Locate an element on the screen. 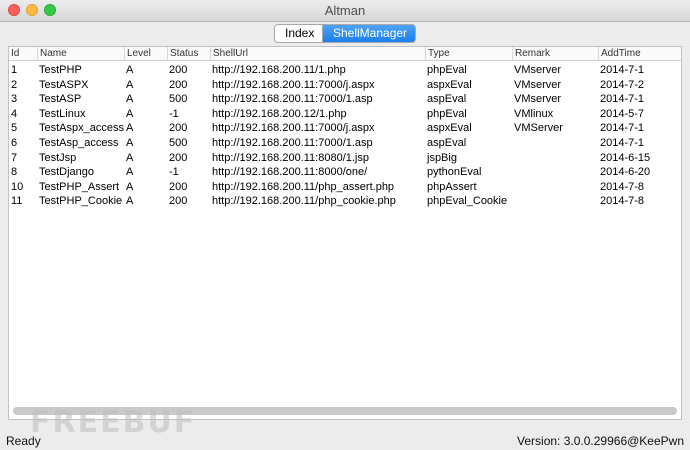 Image resolution: width=690 pixels, height=450 pixels. cell-name: TestAsp_access is located at coordinates (79, 143).